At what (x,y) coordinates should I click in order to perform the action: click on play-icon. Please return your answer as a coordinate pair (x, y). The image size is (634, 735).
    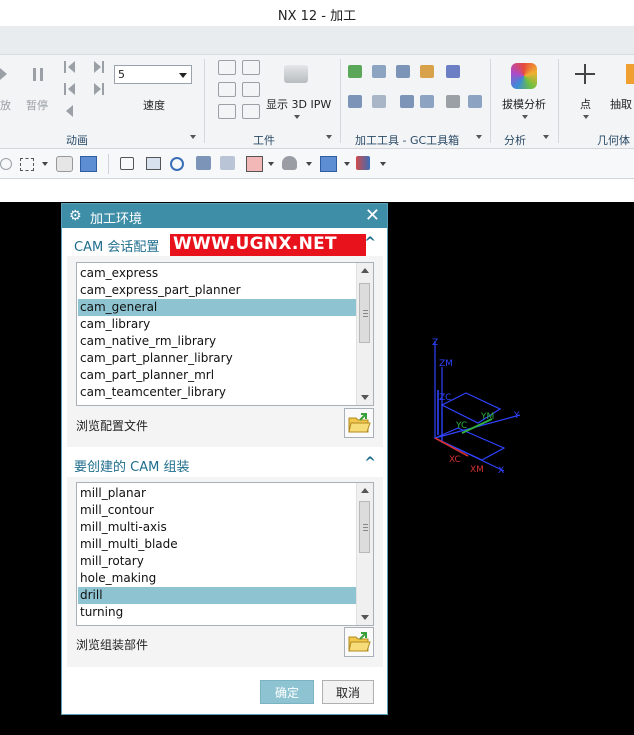
    Looking at the image, I should click on (3, 74).